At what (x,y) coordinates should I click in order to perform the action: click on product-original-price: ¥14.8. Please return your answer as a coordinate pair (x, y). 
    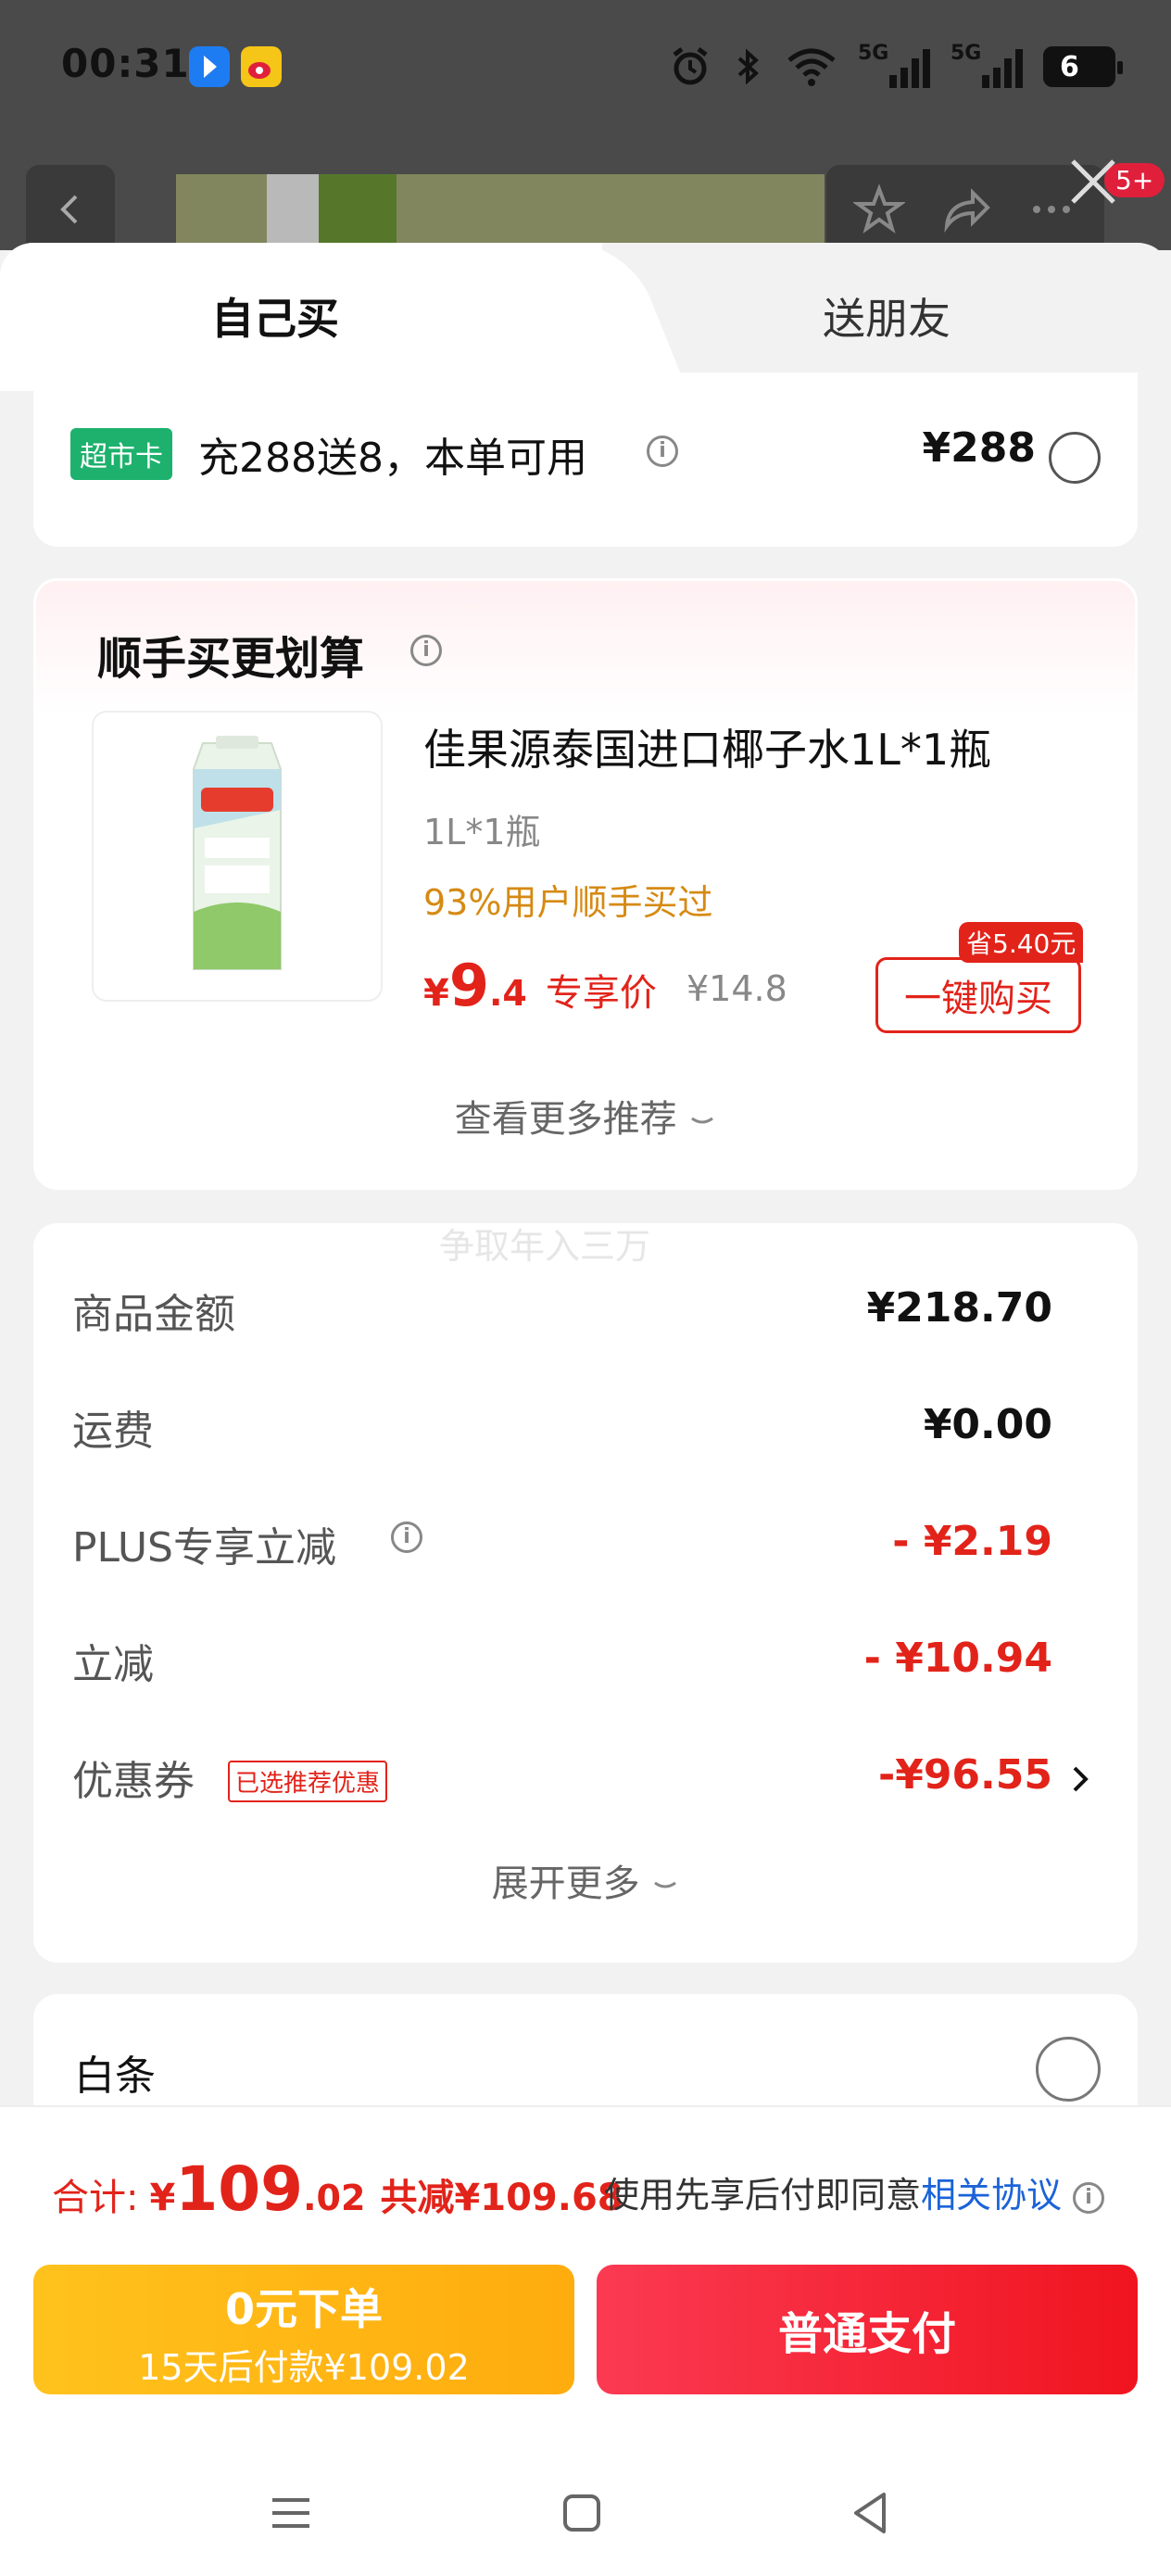
    Looking at the image, I should click on (737, 989).